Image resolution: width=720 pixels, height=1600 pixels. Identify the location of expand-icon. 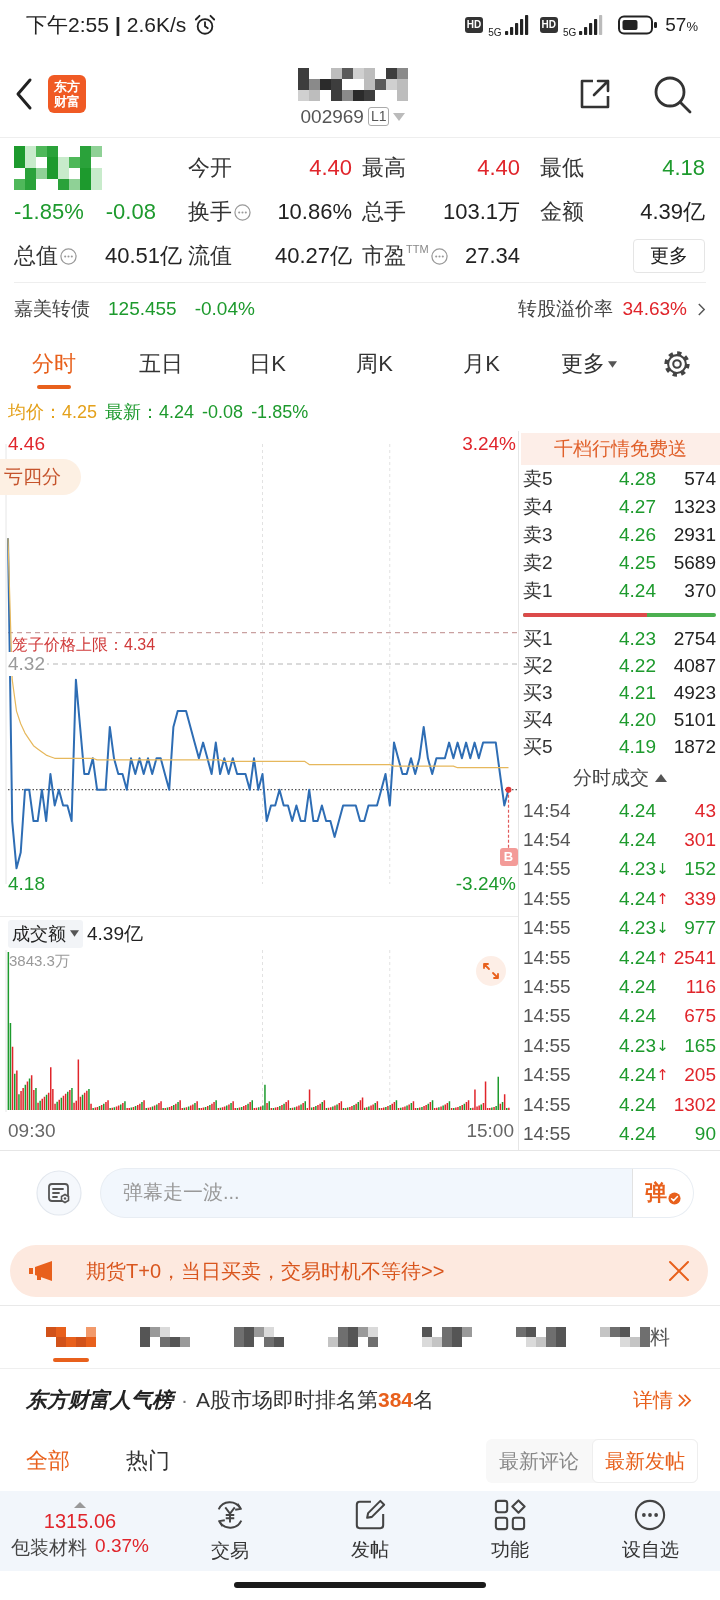
(491, 971).